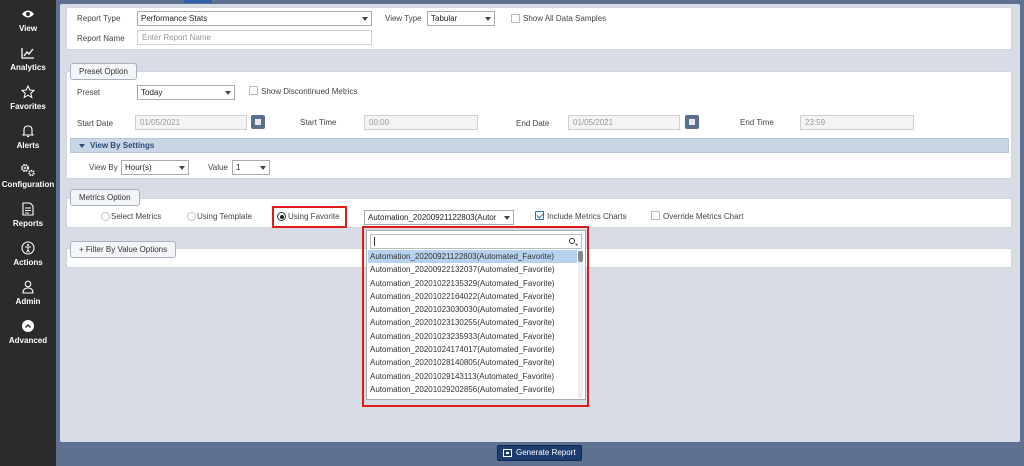 This screenshot has width=1024, height=466. What do you see at coordinates (28, 262) in the screenshot?
I see `sidebar-item-label: Actions` at bounding box center [28, 262].